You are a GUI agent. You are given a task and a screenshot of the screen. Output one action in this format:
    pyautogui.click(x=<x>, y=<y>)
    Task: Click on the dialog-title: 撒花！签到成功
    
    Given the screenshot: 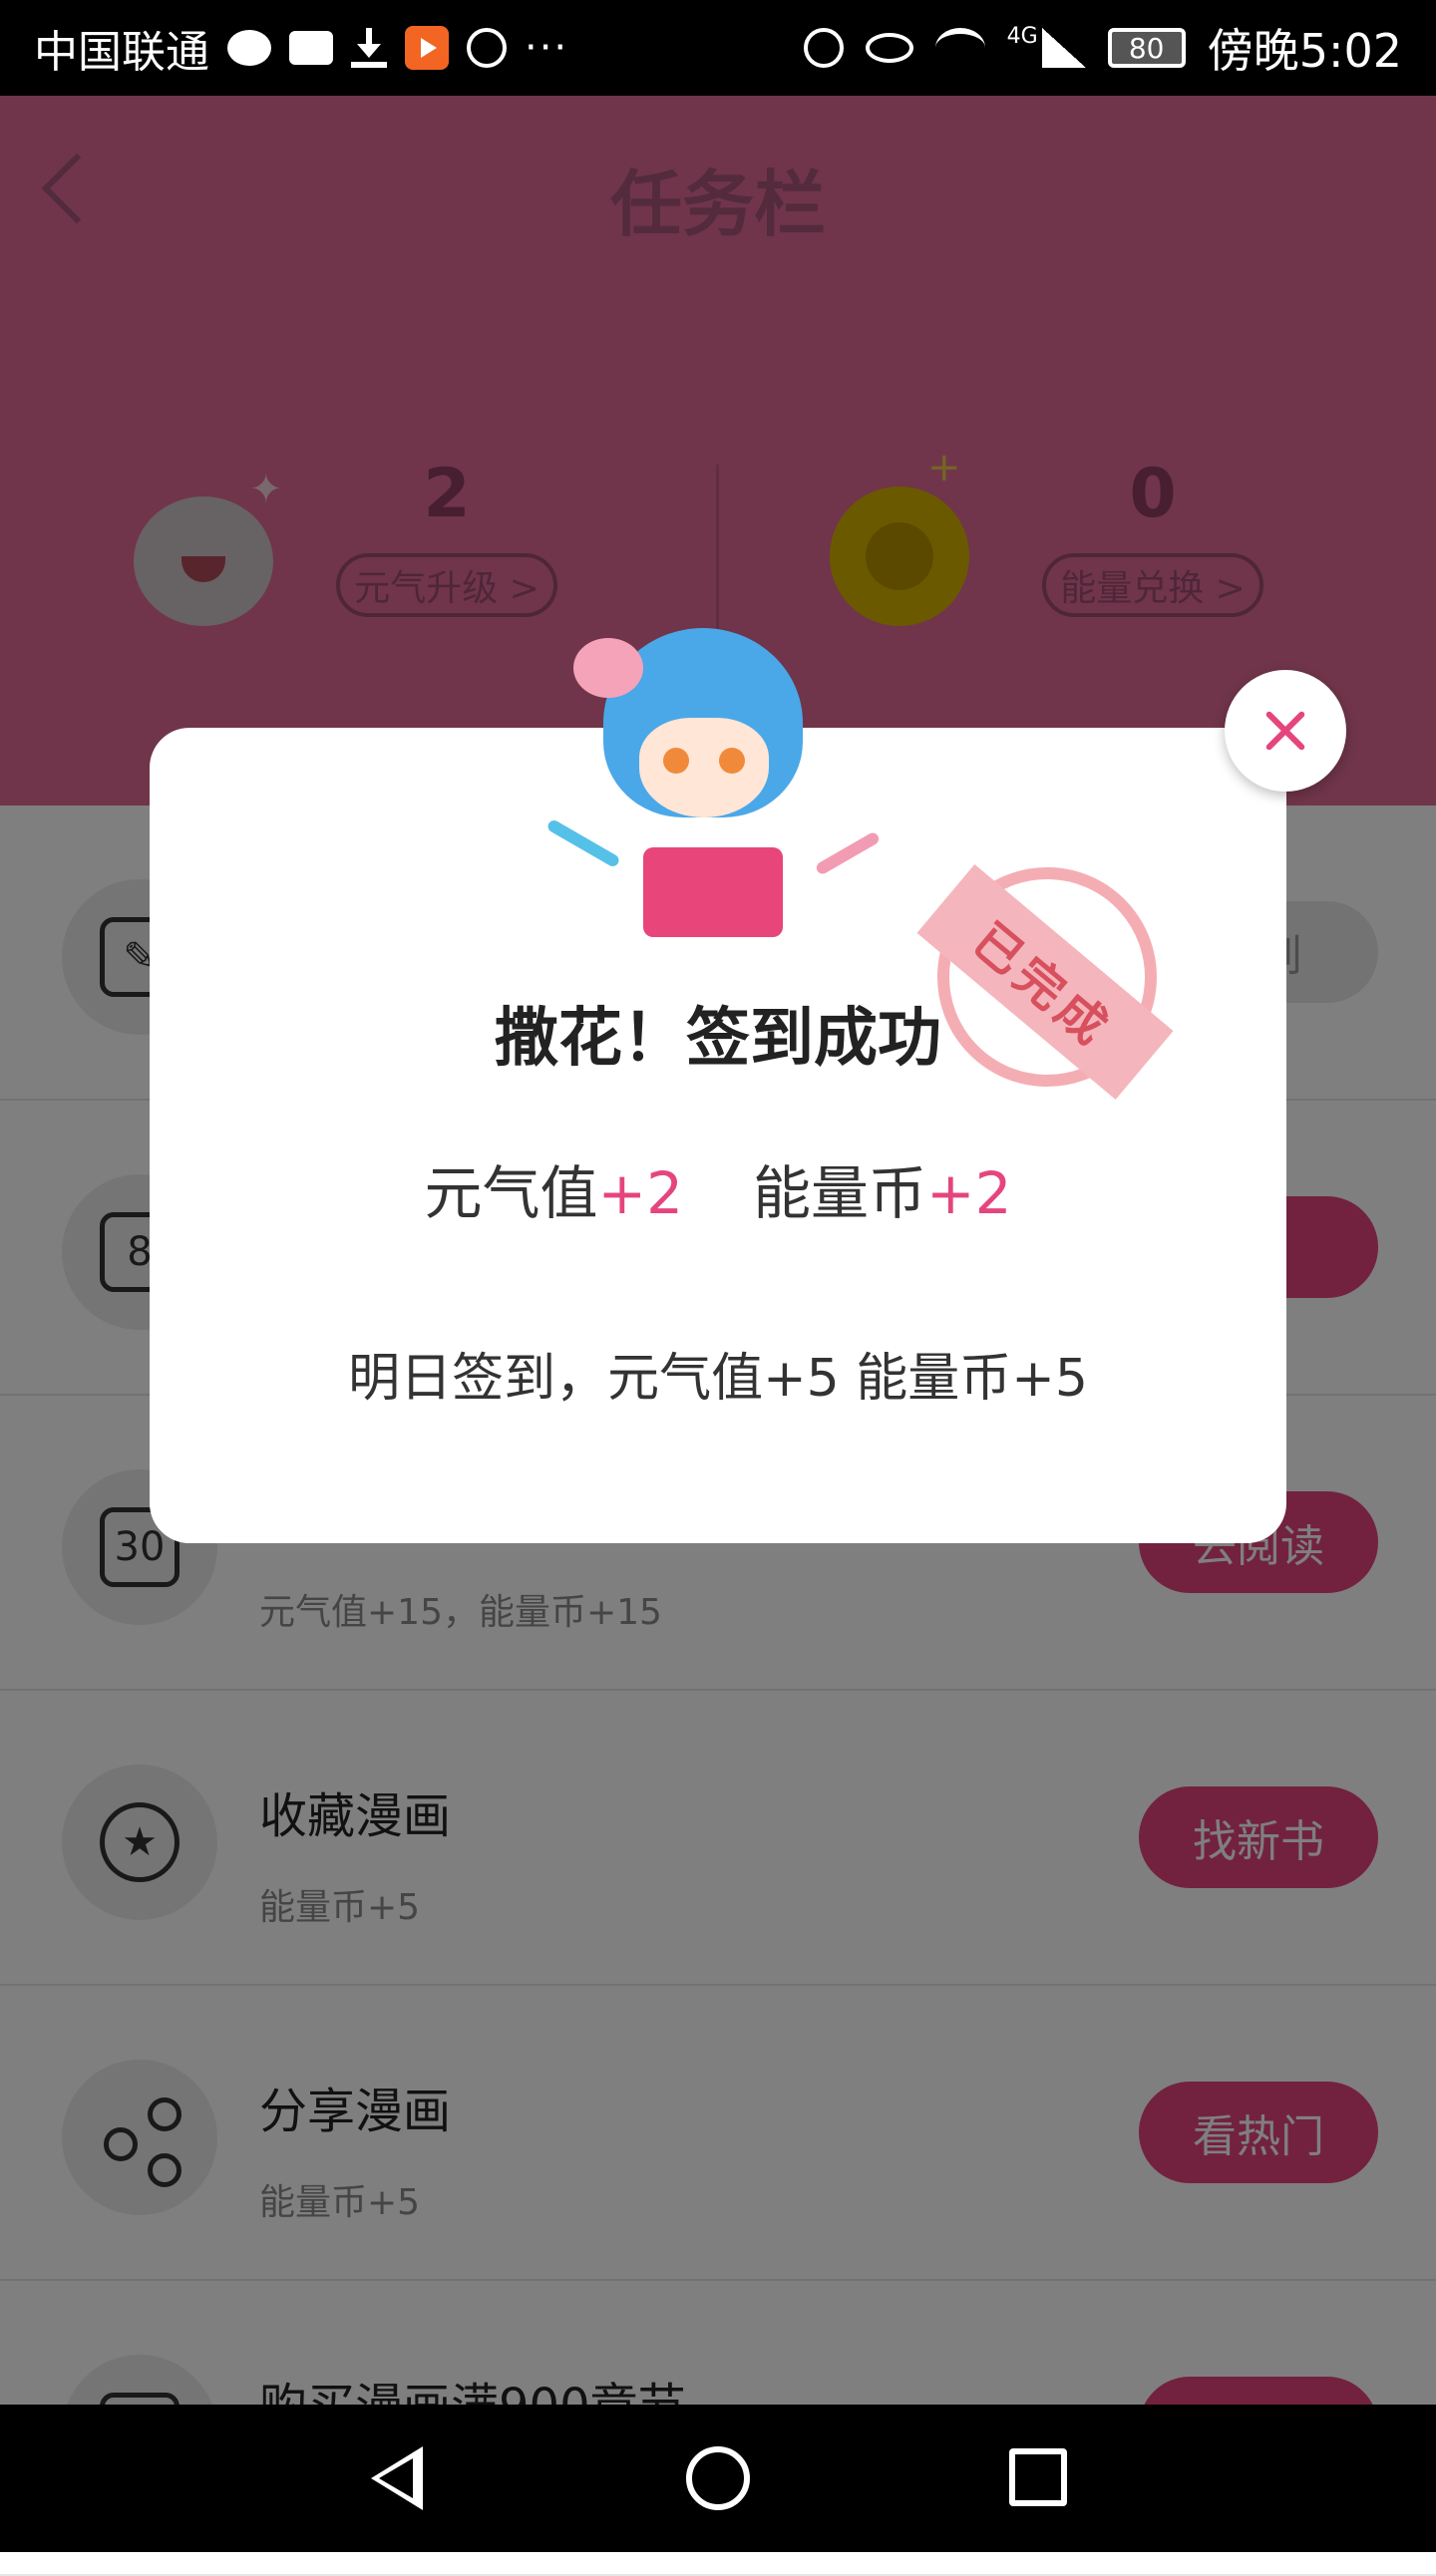 What is the action you would take?
    pyautogui.click(x=718, y=1039)
    